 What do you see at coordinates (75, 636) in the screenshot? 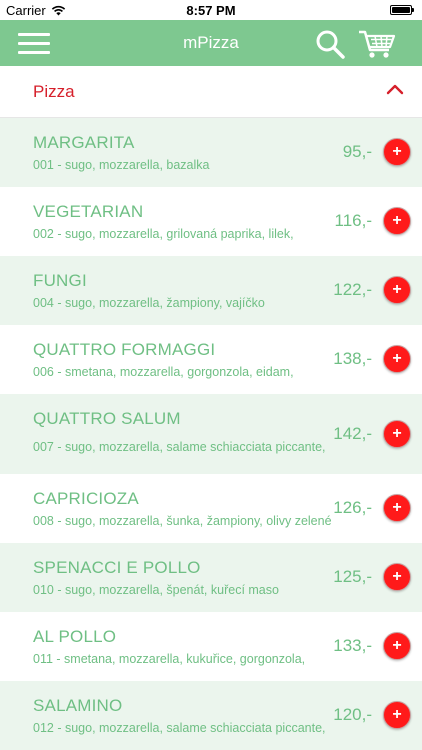
I see `pizza-name: AL POLLO` at bounding box center [75, 636].